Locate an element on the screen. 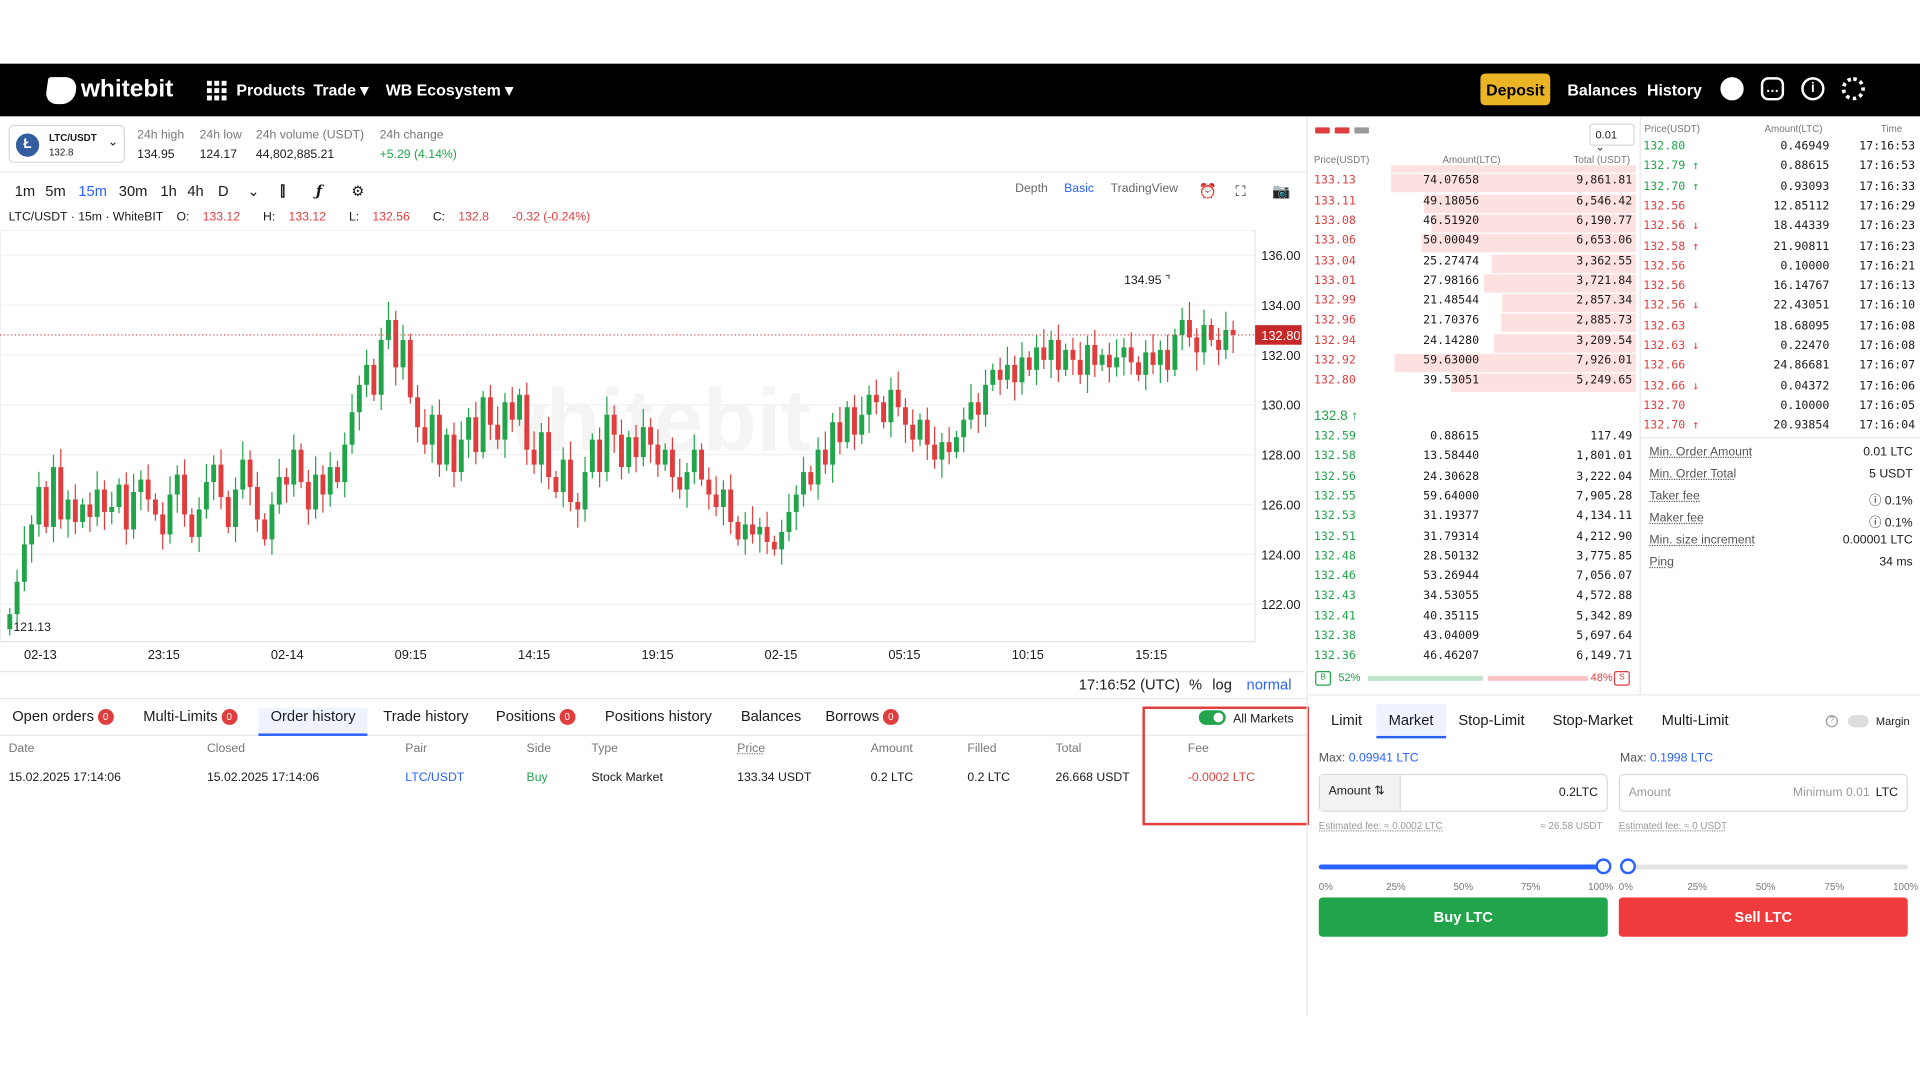  nav-wb-ecosystem: WB Ecosystem ▾ is located at coordinates (449, 91).